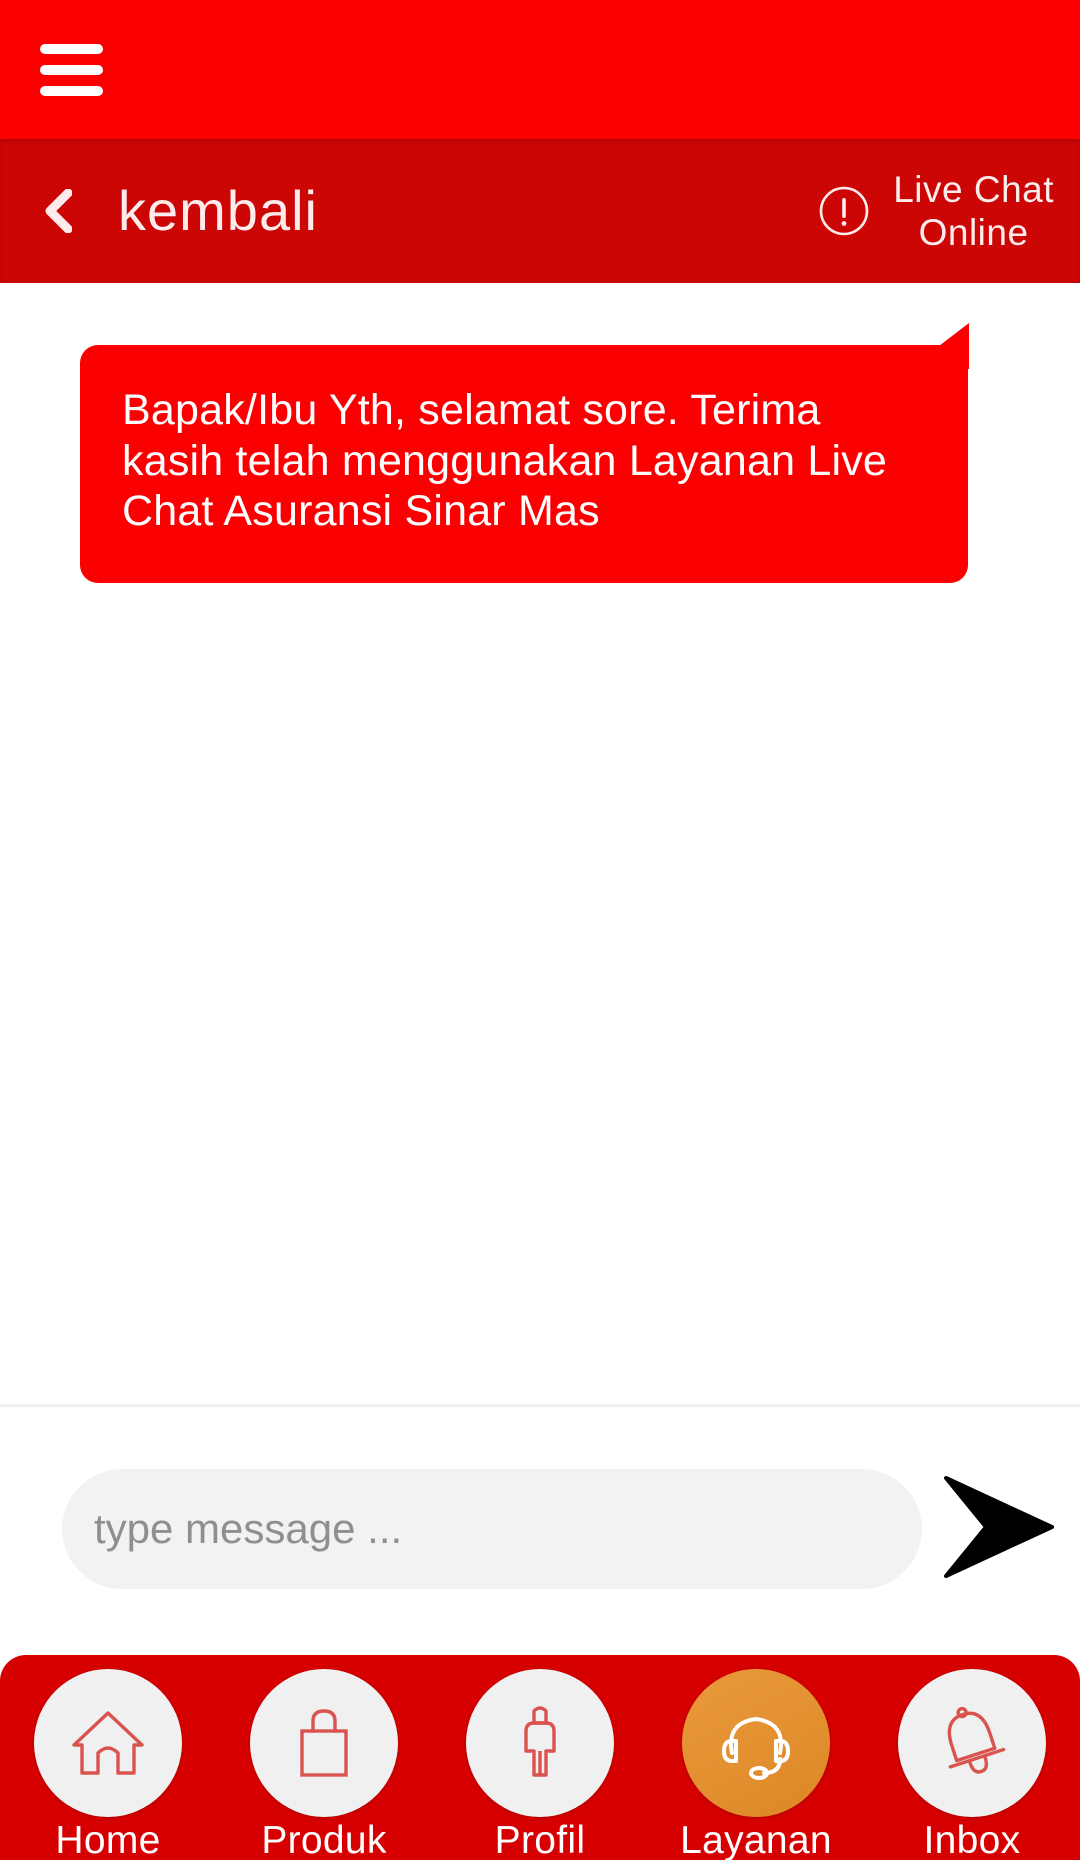 This screenshot has width=1080, height=1860. Describe the element at coordinates (540, 1839) in the screenshot. I see `nav-label: Profil` at that location.